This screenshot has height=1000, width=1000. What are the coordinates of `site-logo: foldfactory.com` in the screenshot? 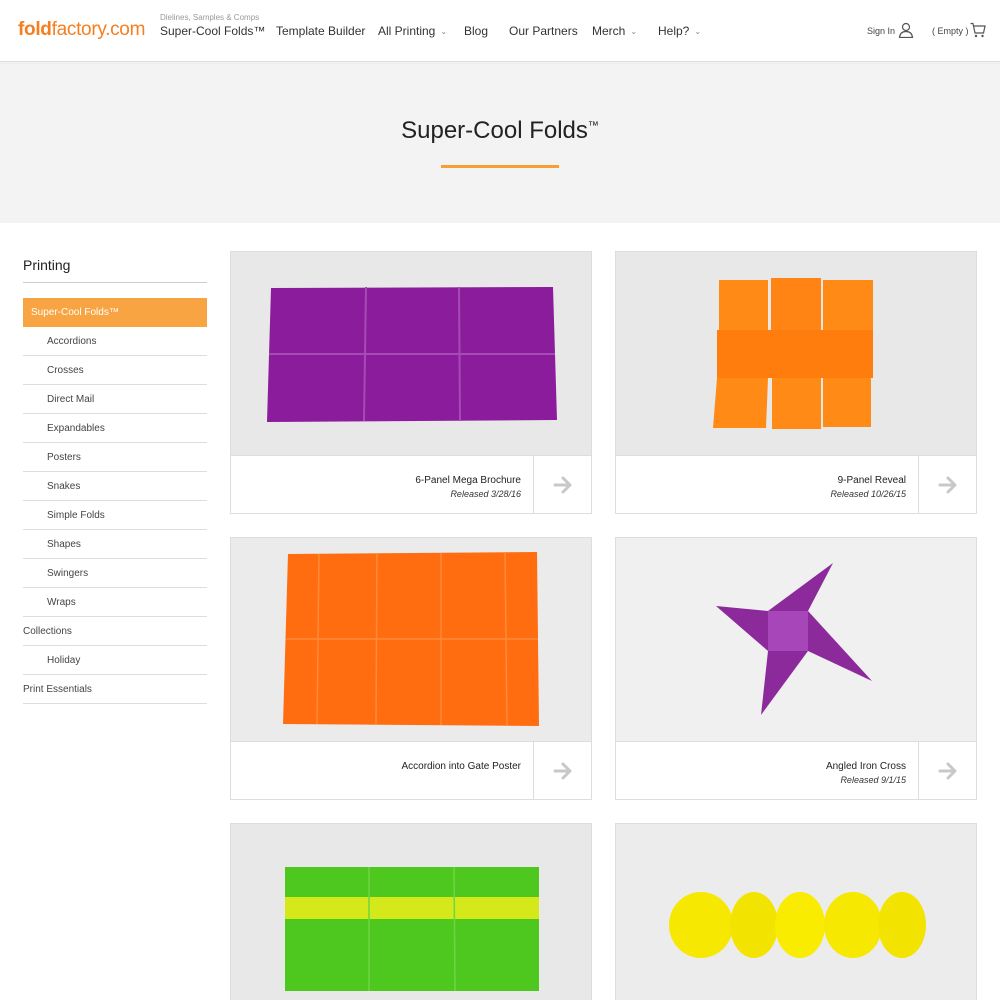 It's located at (81, 30).